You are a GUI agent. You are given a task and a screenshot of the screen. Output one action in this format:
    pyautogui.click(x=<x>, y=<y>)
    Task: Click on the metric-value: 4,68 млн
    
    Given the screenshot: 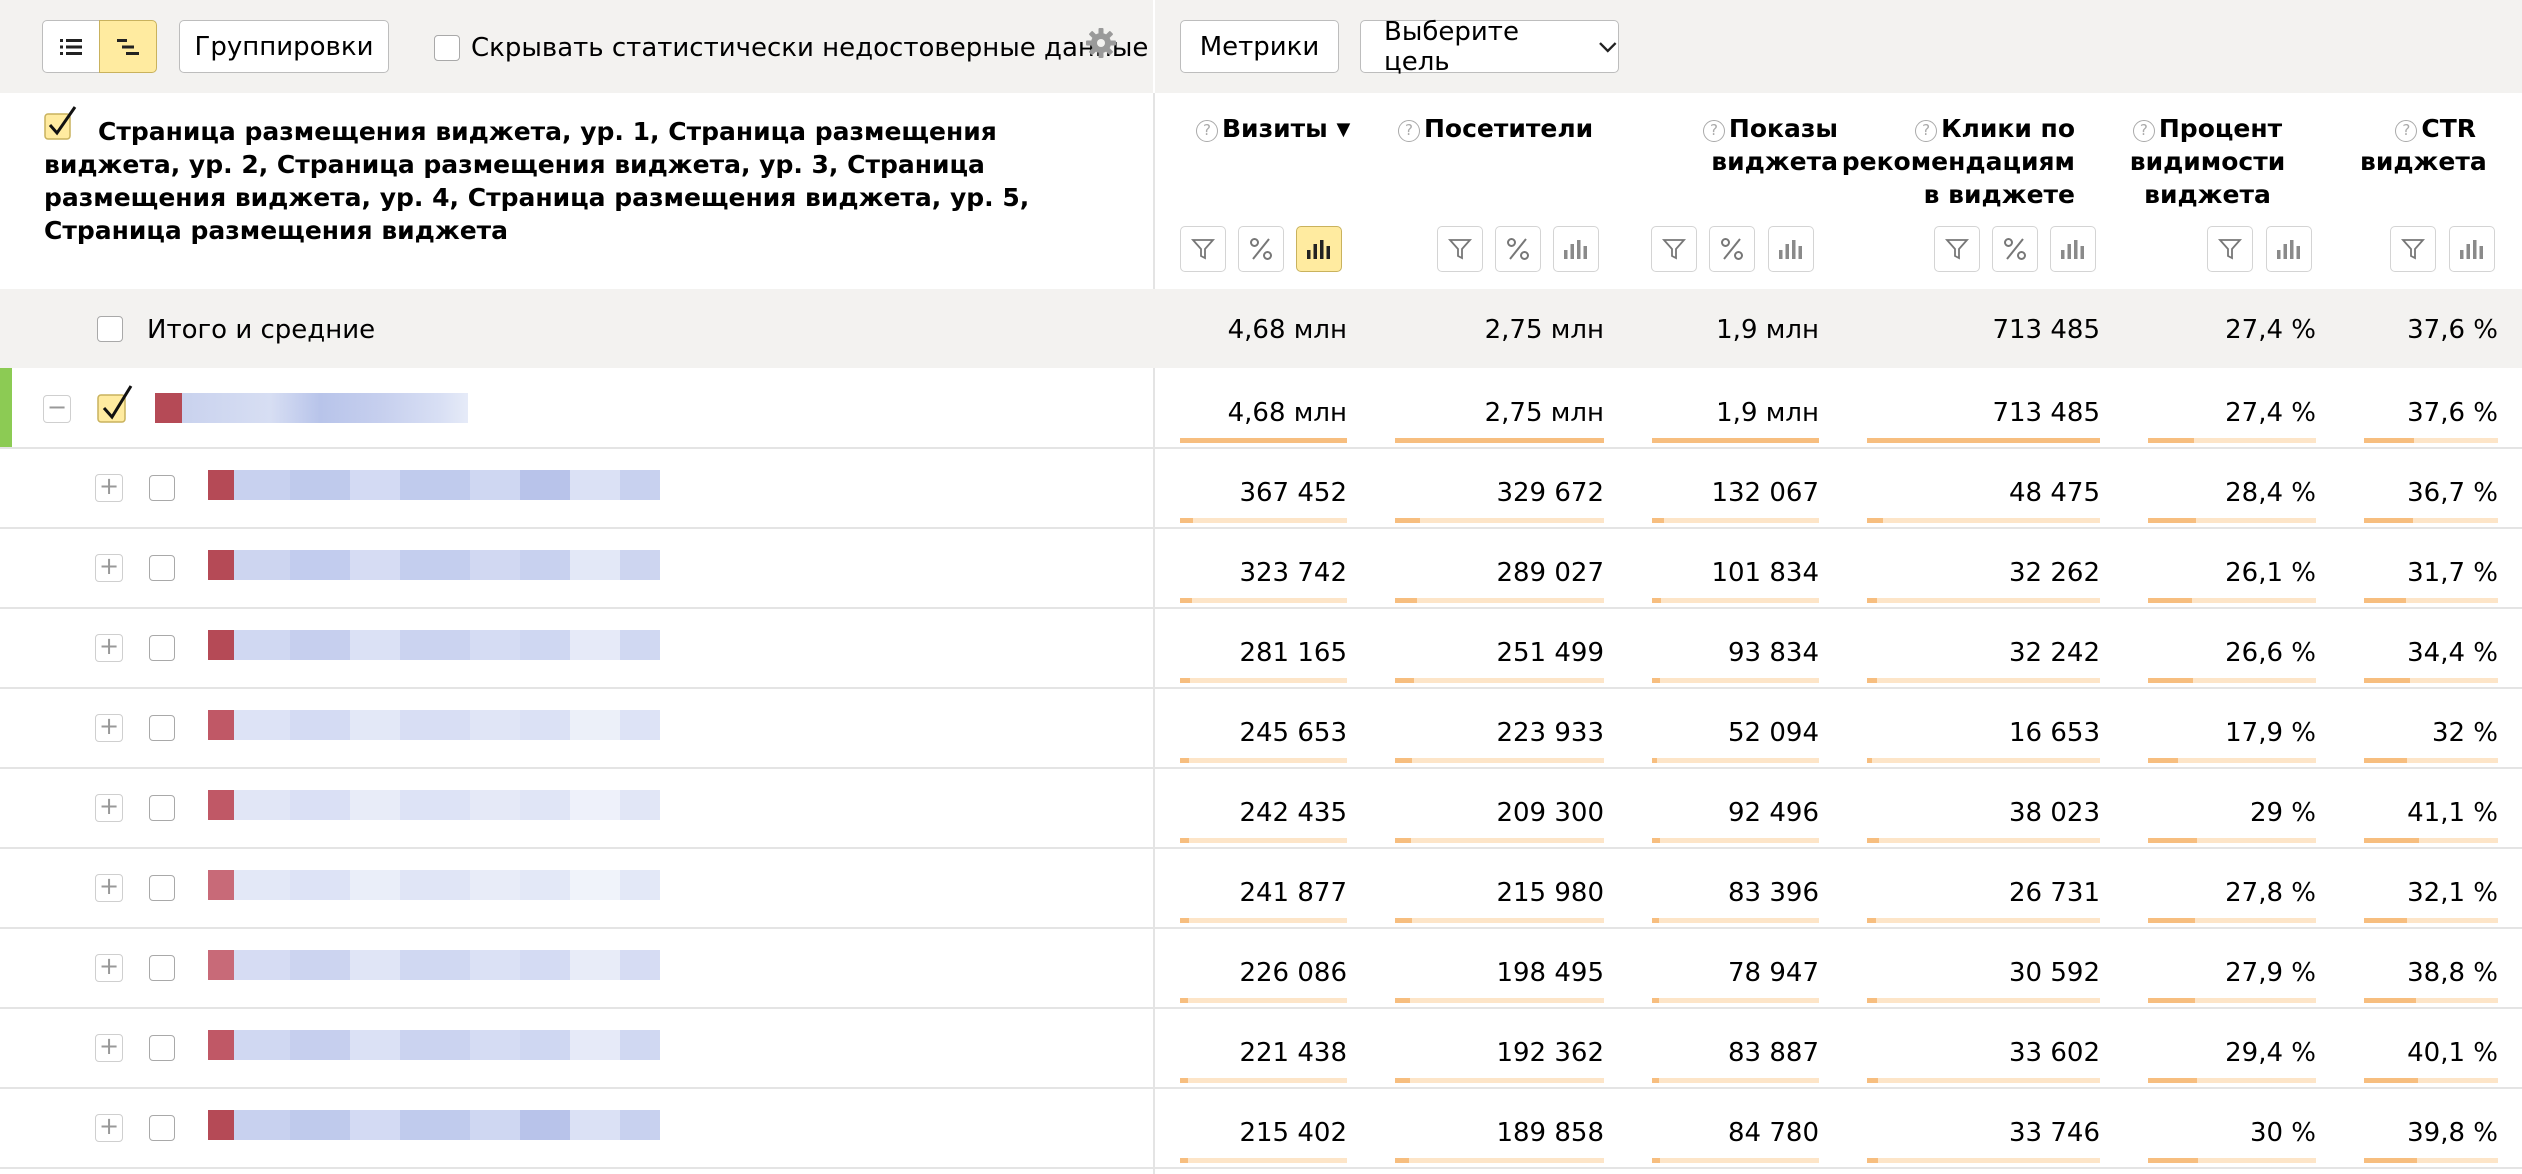 What is the action you would take?
    pyautogui.click(x=1287, y=330)
    